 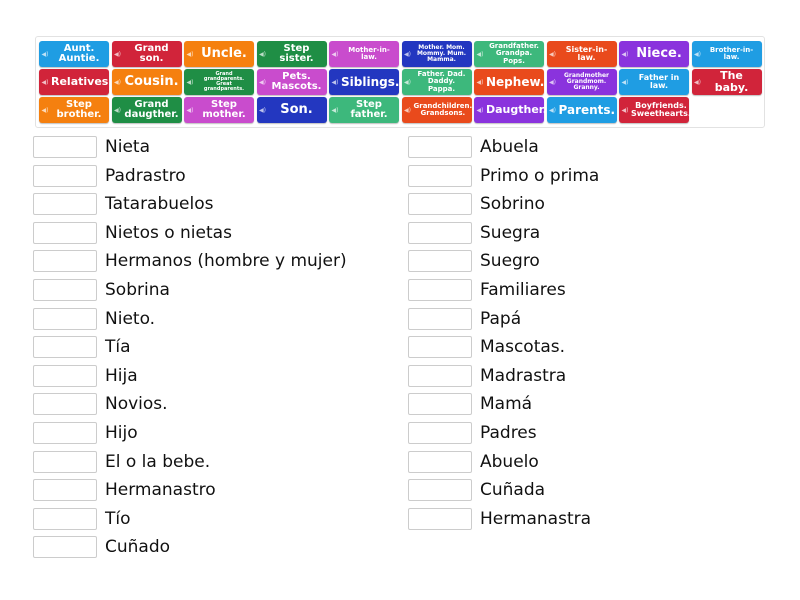 I want to click on answer-tile: ◀) Grand son., so click(x=146, y=54).